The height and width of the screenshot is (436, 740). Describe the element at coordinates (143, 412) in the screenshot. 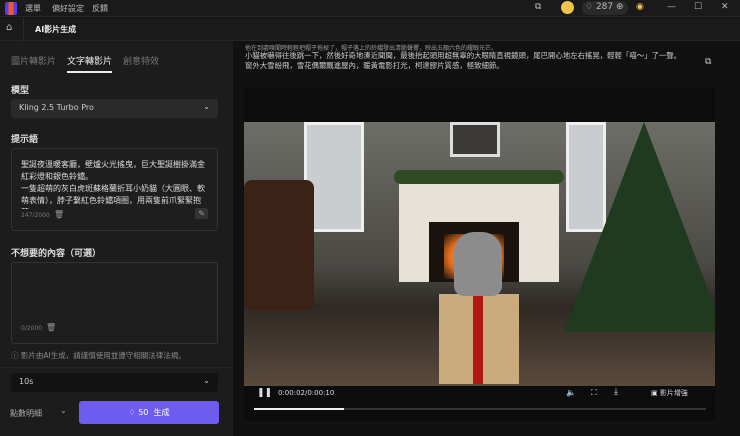

I see `generate-cost: 50` at that location.